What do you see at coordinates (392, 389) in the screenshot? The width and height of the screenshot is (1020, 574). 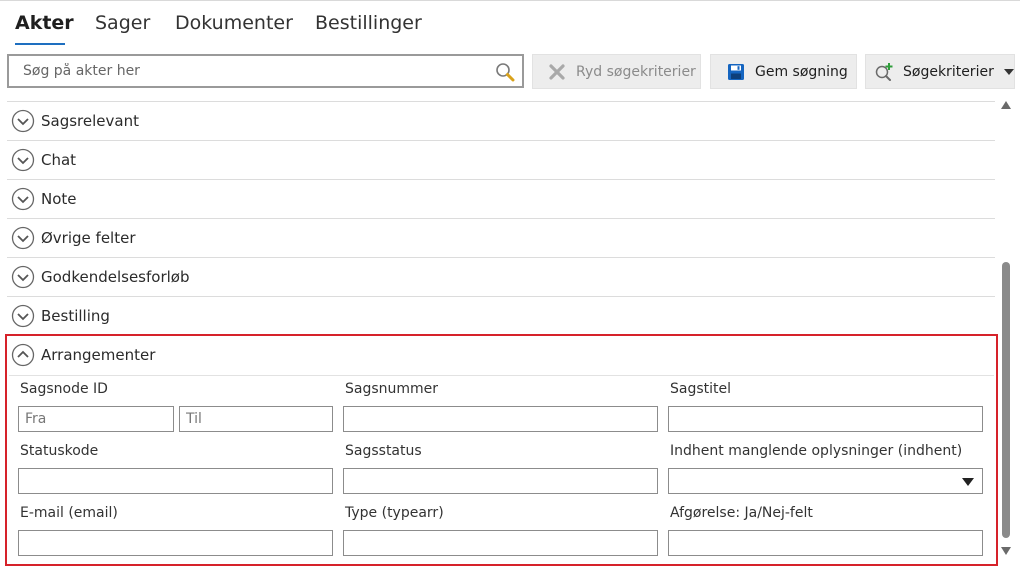 I see `sagsnummer-label: Sagsnummer` at bounding box center [392, 389].